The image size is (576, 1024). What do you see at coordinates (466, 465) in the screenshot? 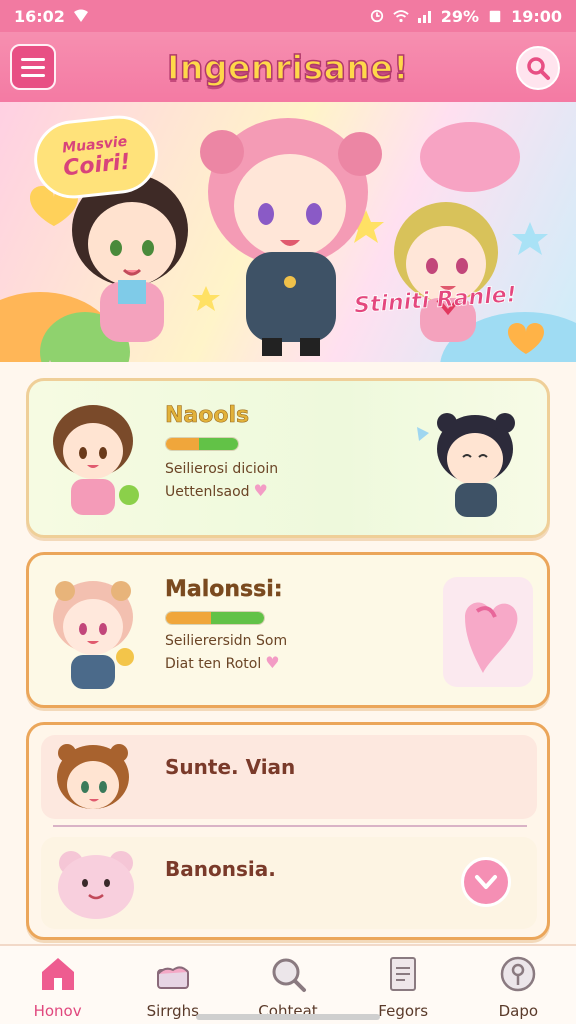
I see `character-companion` at bounding box center [466, 465].